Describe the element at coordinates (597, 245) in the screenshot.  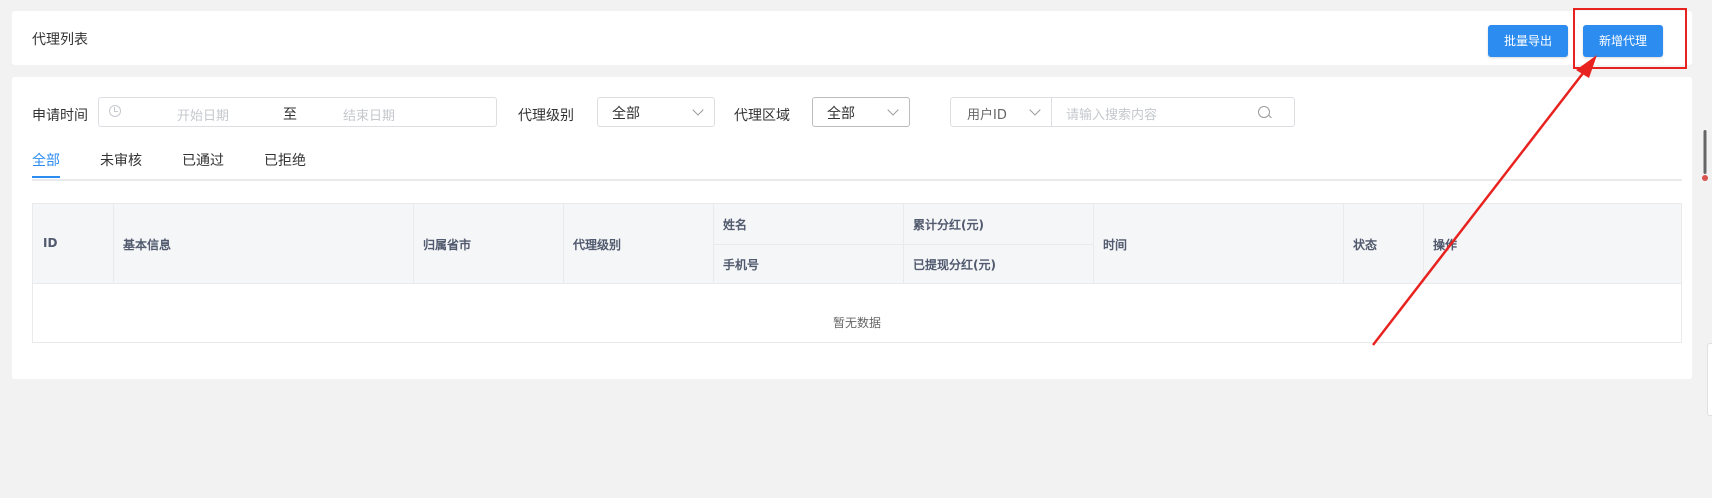
I see `col-agent-level: 代理级别` at that location.